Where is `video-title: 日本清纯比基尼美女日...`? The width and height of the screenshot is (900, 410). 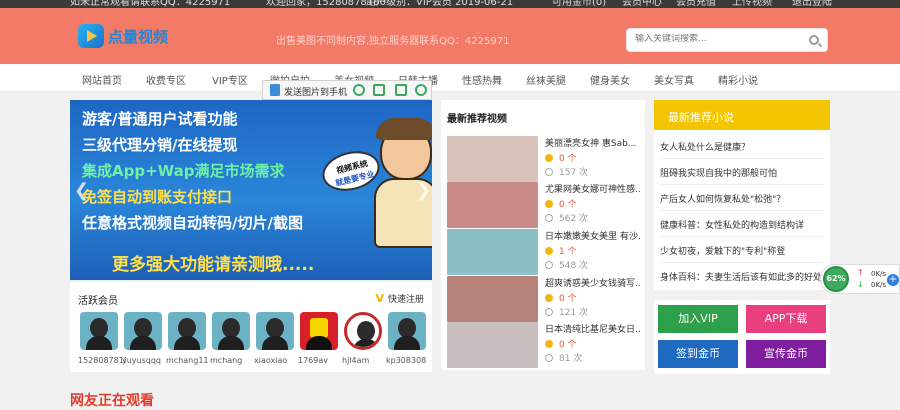 video-title: 日本清纯比基尼美女日... is located at coordinates (593, 328).